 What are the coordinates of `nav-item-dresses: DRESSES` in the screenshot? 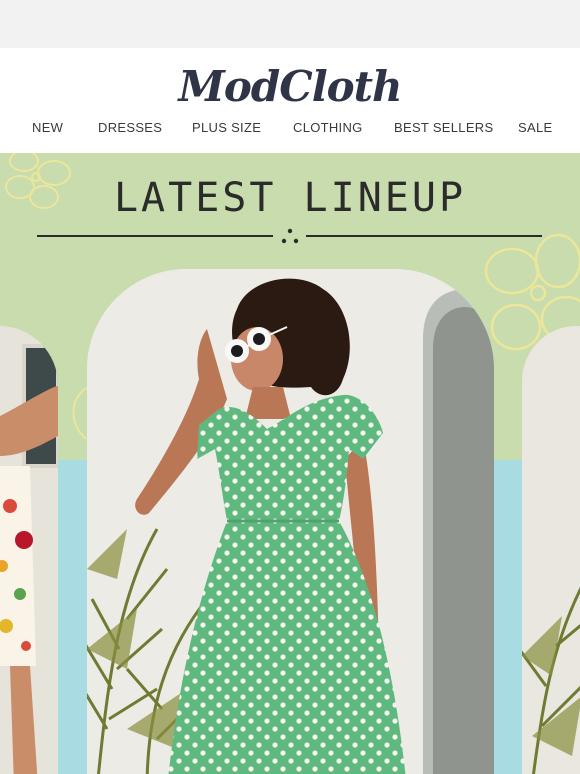 It's located at (130, 127).